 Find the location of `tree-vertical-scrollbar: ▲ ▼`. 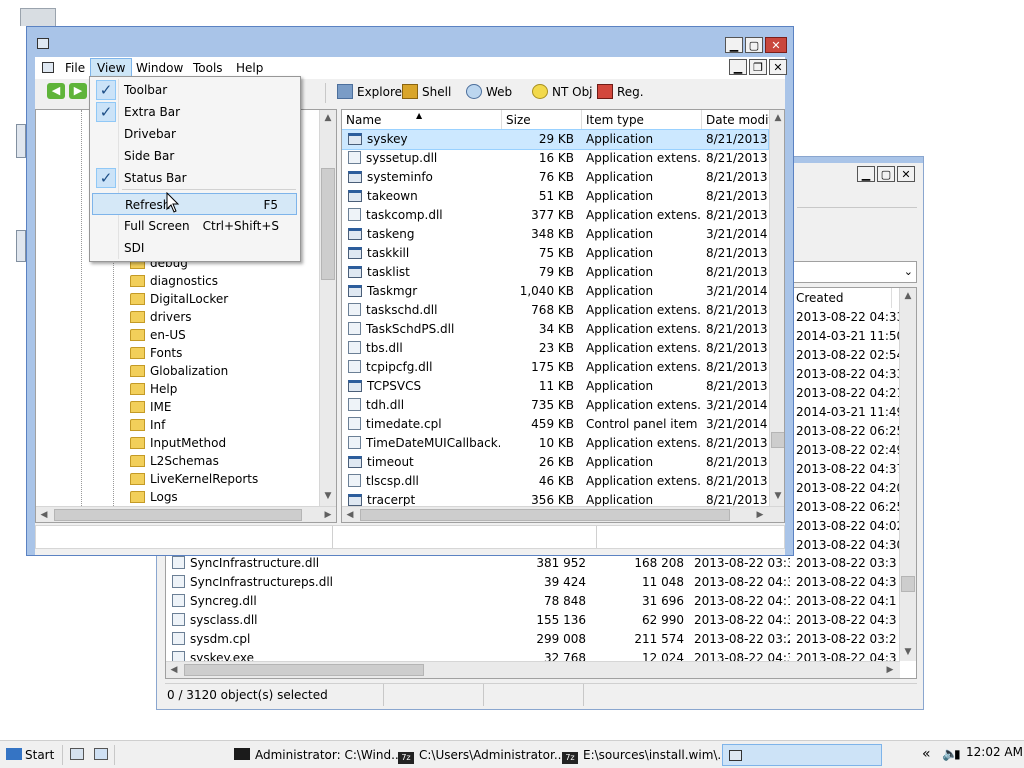

tree-vertical-scrollbar: ▲ ▼ is located at coordinates (327, 308).